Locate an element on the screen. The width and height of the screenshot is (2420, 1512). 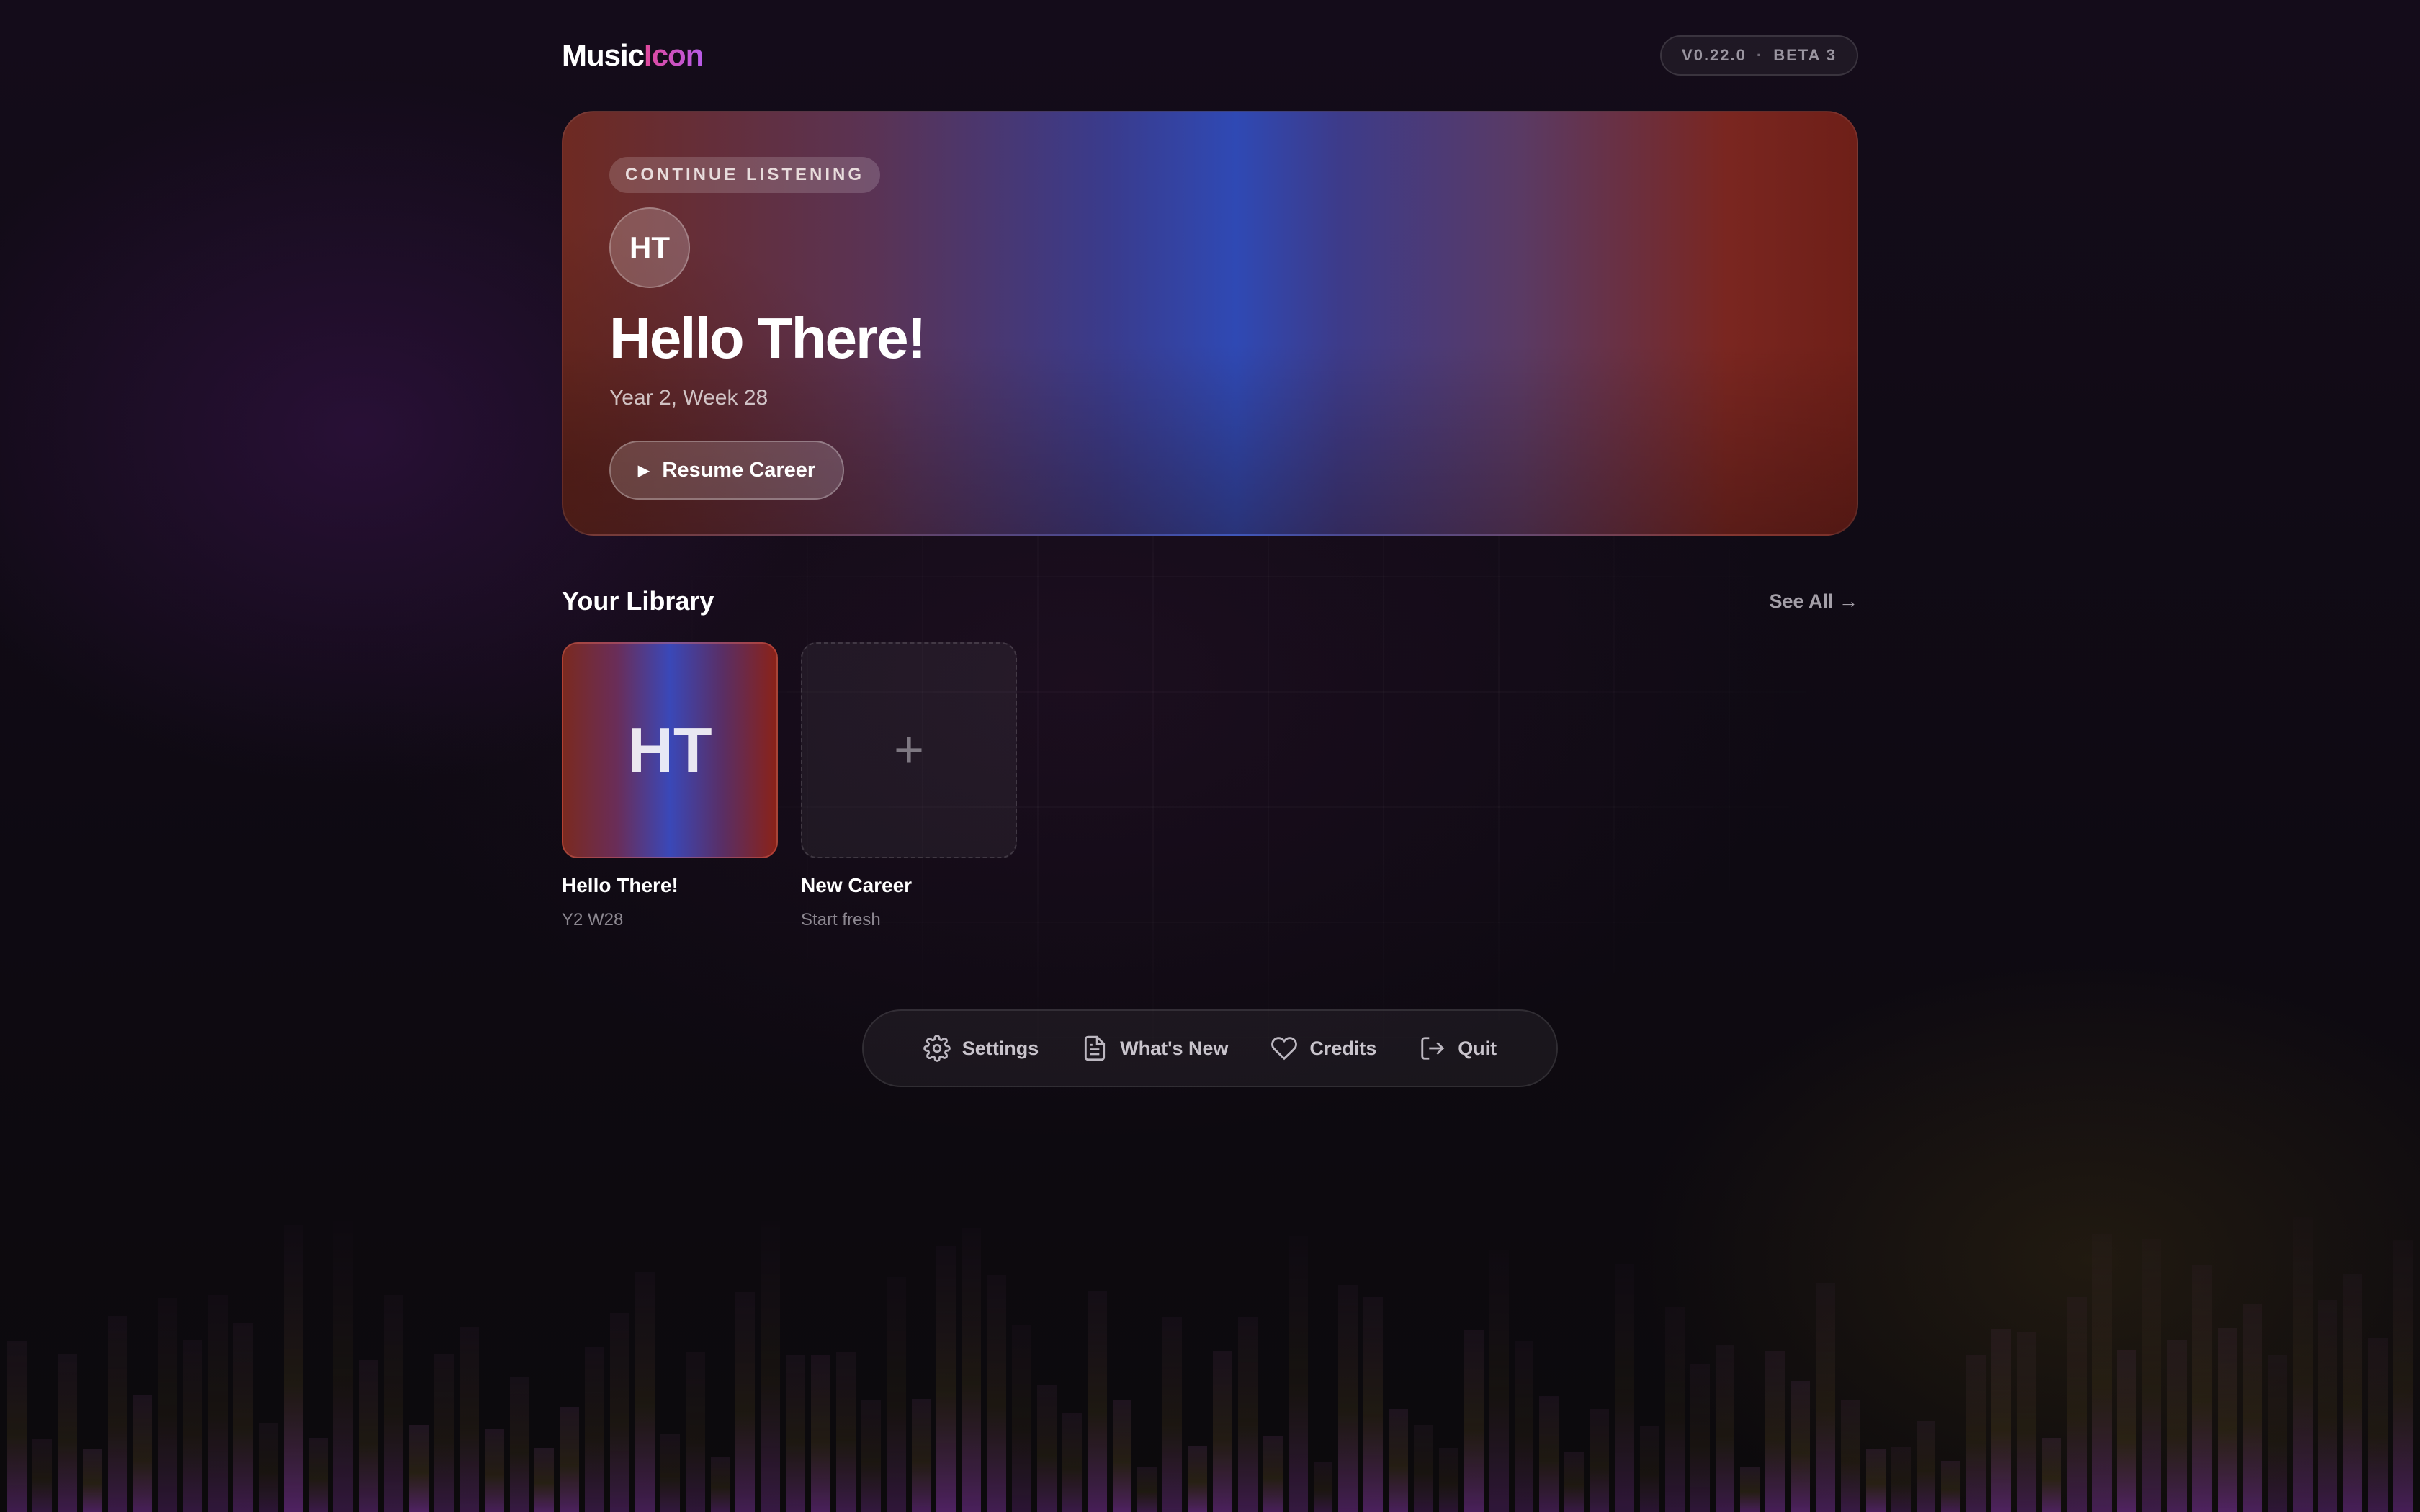
career-avatar: HT is located at coordinates (649, 247).